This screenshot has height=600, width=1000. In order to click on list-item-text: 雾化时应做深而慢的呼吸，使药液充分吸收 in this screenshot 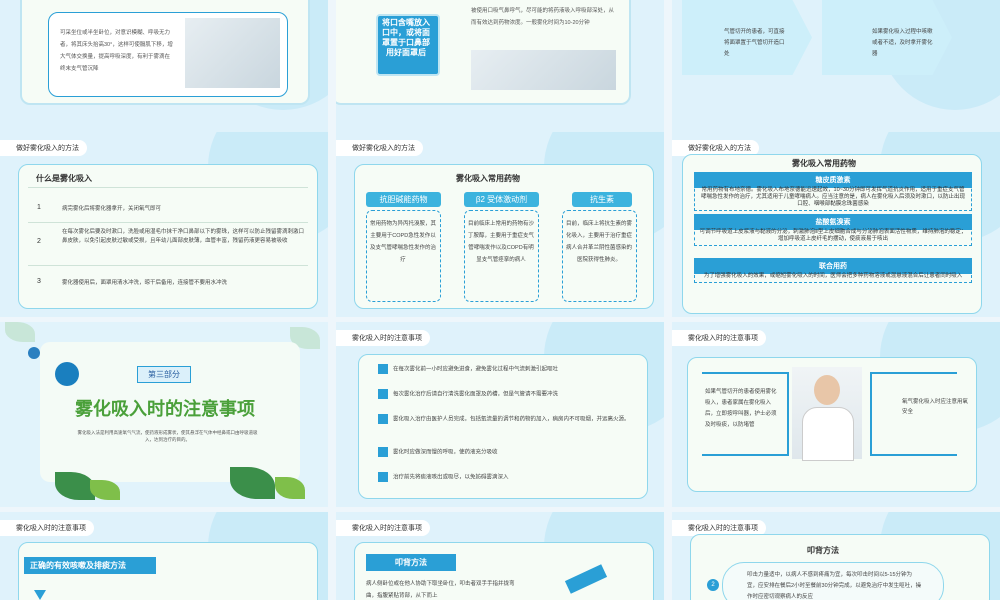, I will do `click(445, 452)`.